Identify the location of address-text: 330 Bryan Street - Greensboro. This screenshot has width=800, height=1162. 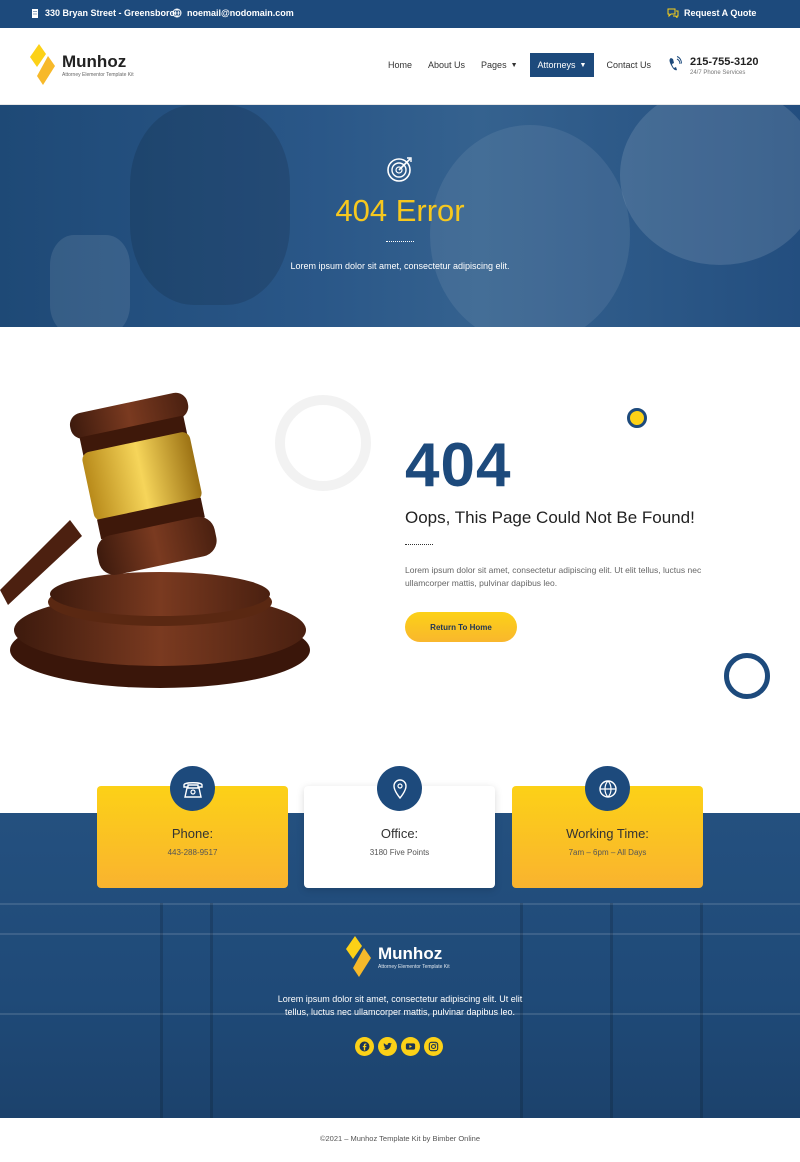
(110, 13).